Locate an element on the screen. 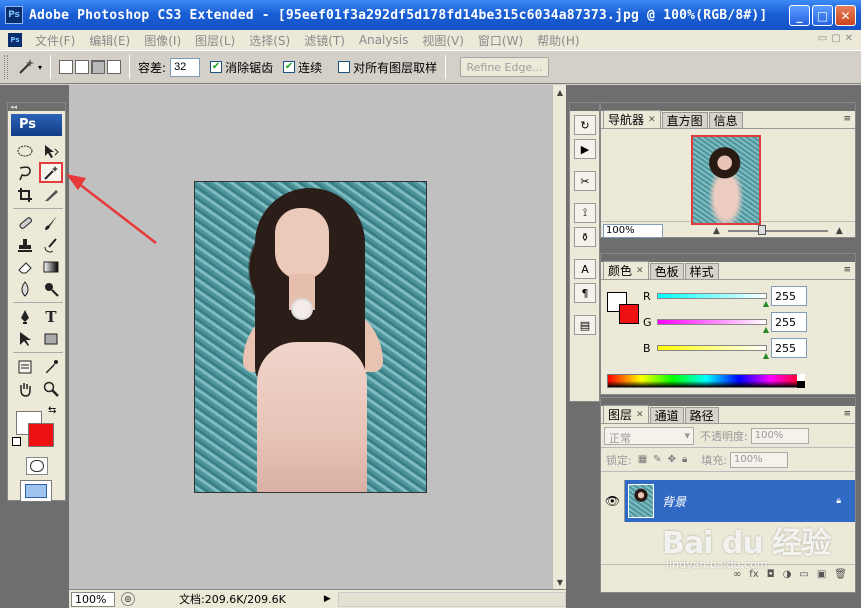 The image size is (861, 608). tab-channels: 通道 is located at coordinates (666, 415).